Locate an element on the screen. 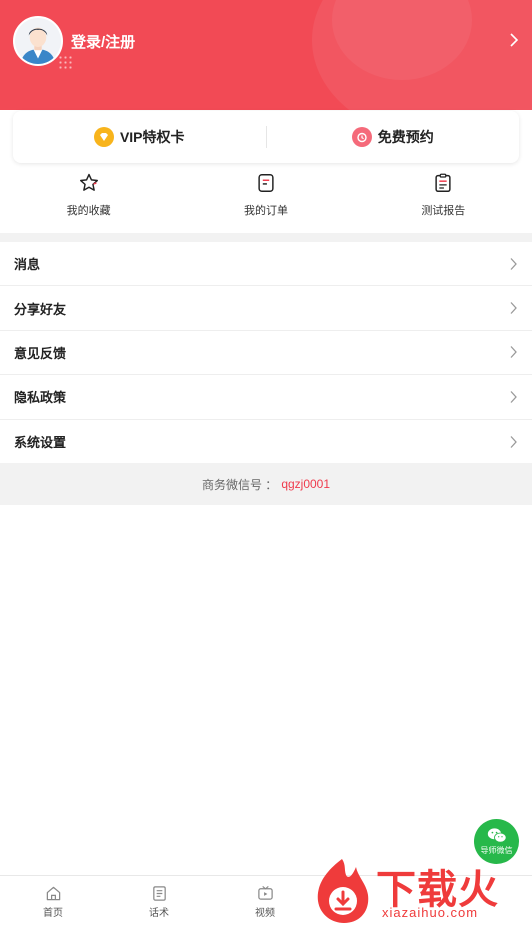 This screenshot has height=925, width=532. menu-item-privacy-policy: 隐私政策 is located at coordinates (266, 397).